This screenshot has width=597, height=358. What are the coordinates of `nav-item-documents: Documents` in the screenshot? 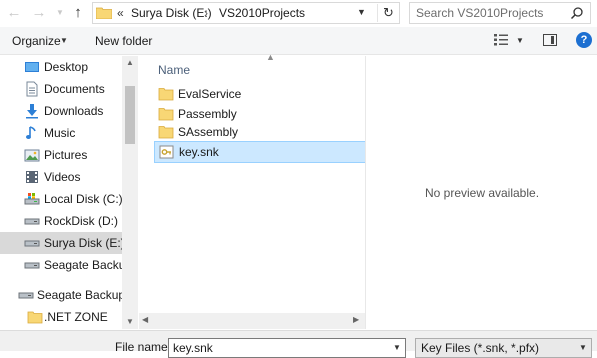 It's located at (61, 89).